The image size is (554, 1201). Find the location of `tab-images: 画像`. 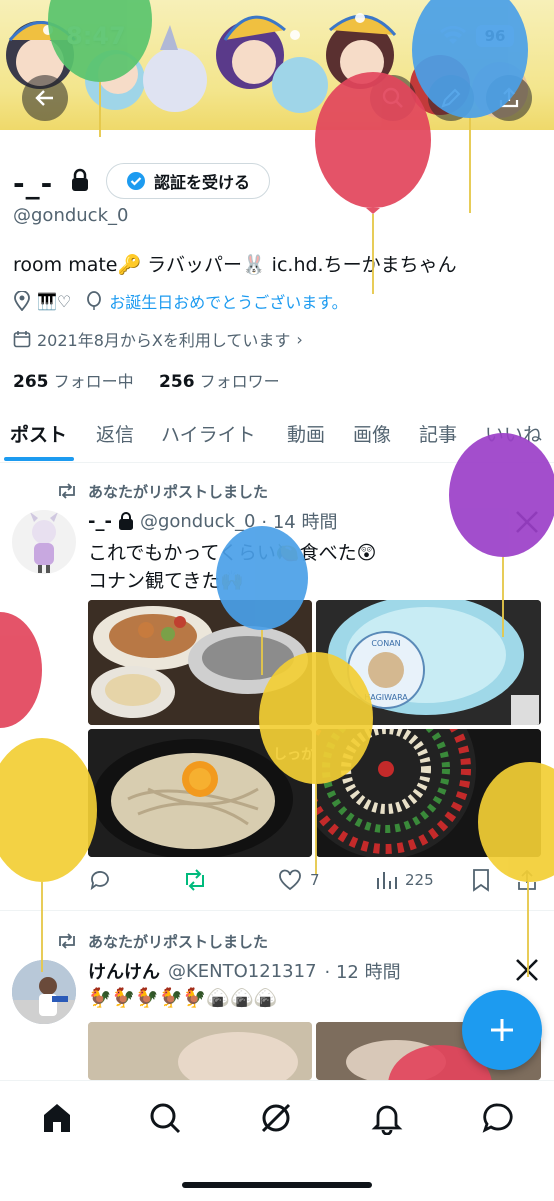

tab-images: 画像 is located at coordinates (372, 433).